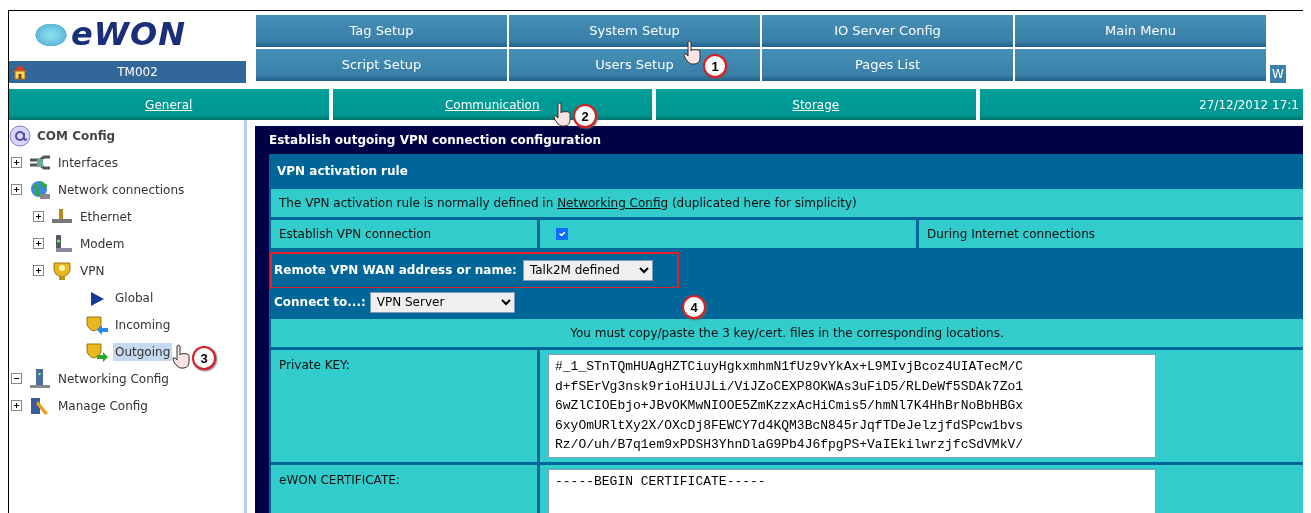 The height and width of the screenshot is (513, 1311). I want to click on home-icon, so click(20, 72).